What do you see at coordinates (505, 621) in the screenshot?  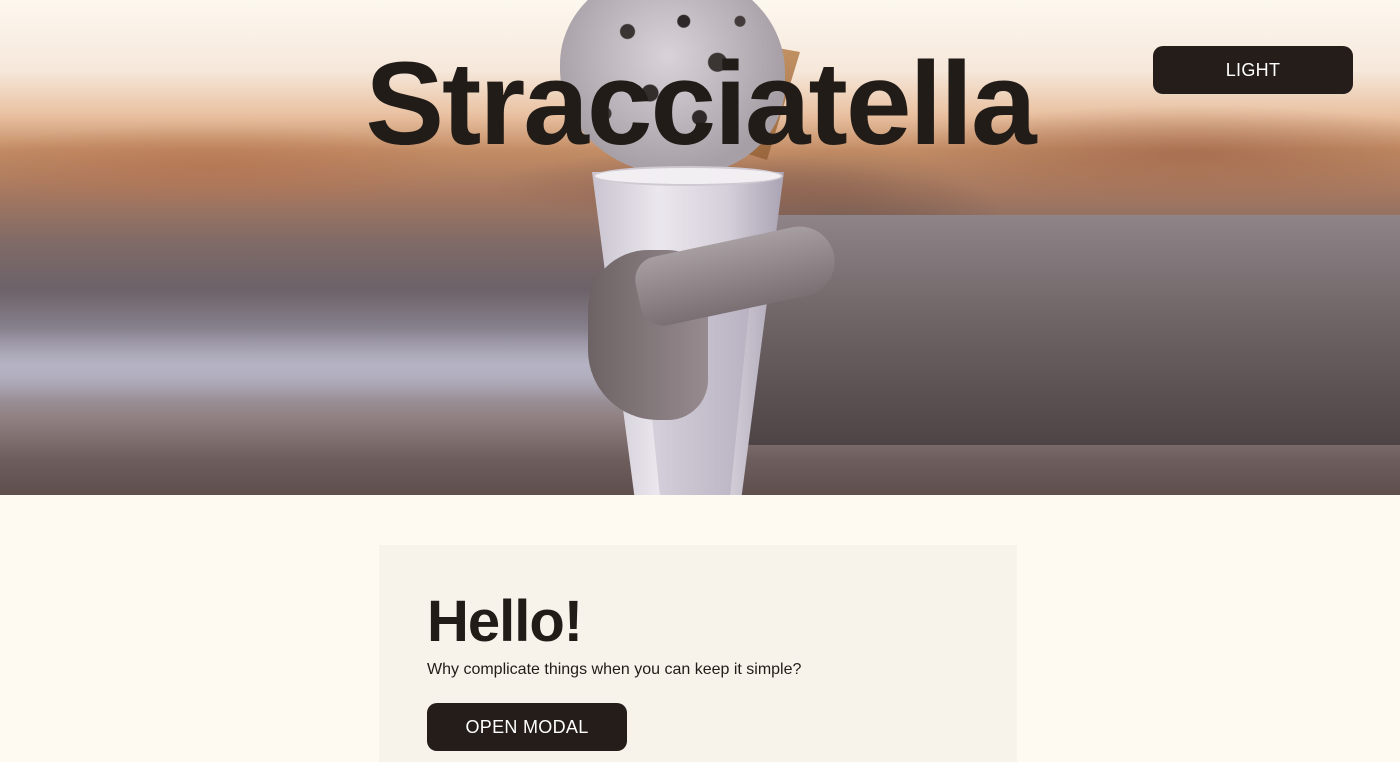 I see `card-title: Hello!` at bounding box center [505, 621].